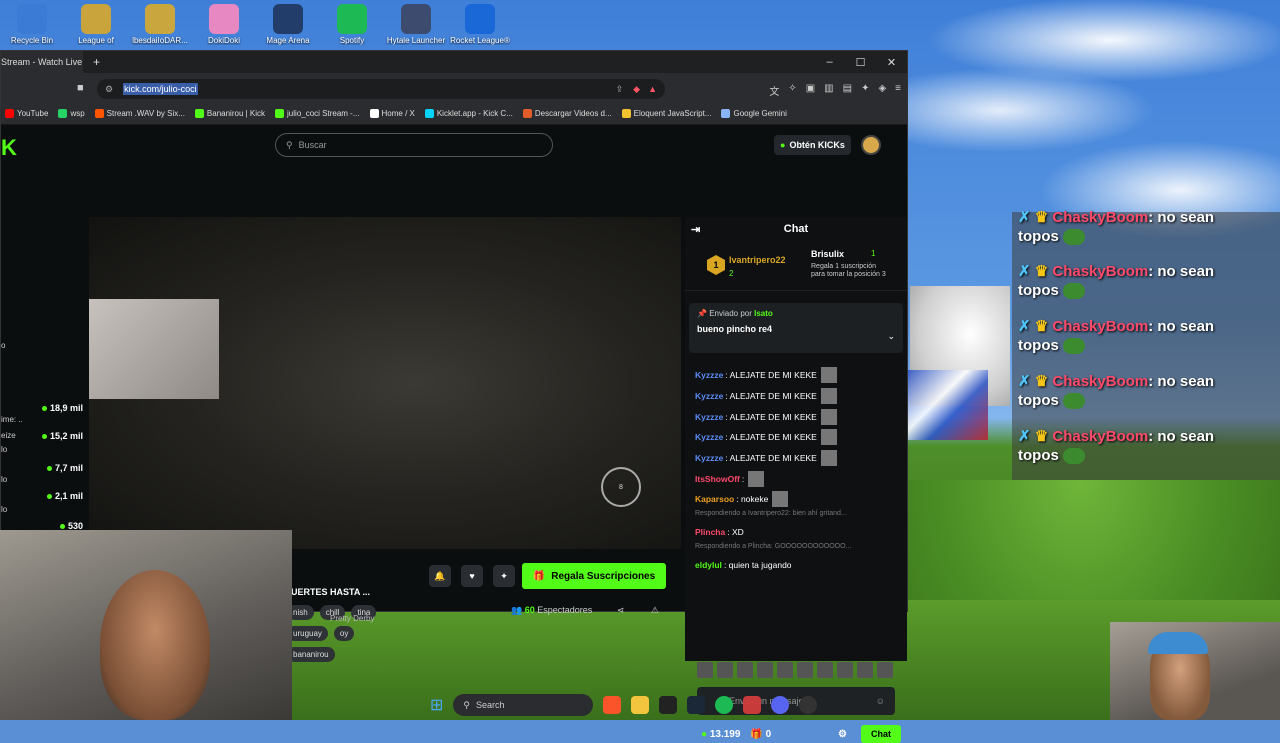 This screenshot has width=1280, height=743. I want to click on follow-heart-icon: ♥, so click(472, 576).